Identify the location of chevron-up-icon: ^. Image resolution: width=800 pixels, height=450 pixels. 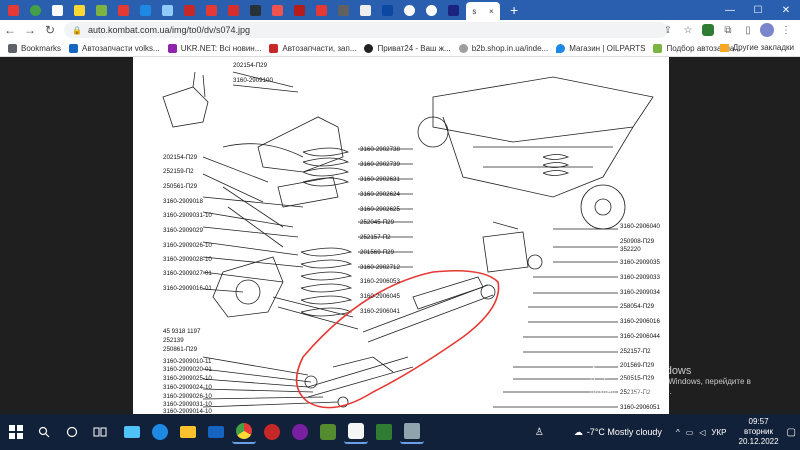
(678, 432).